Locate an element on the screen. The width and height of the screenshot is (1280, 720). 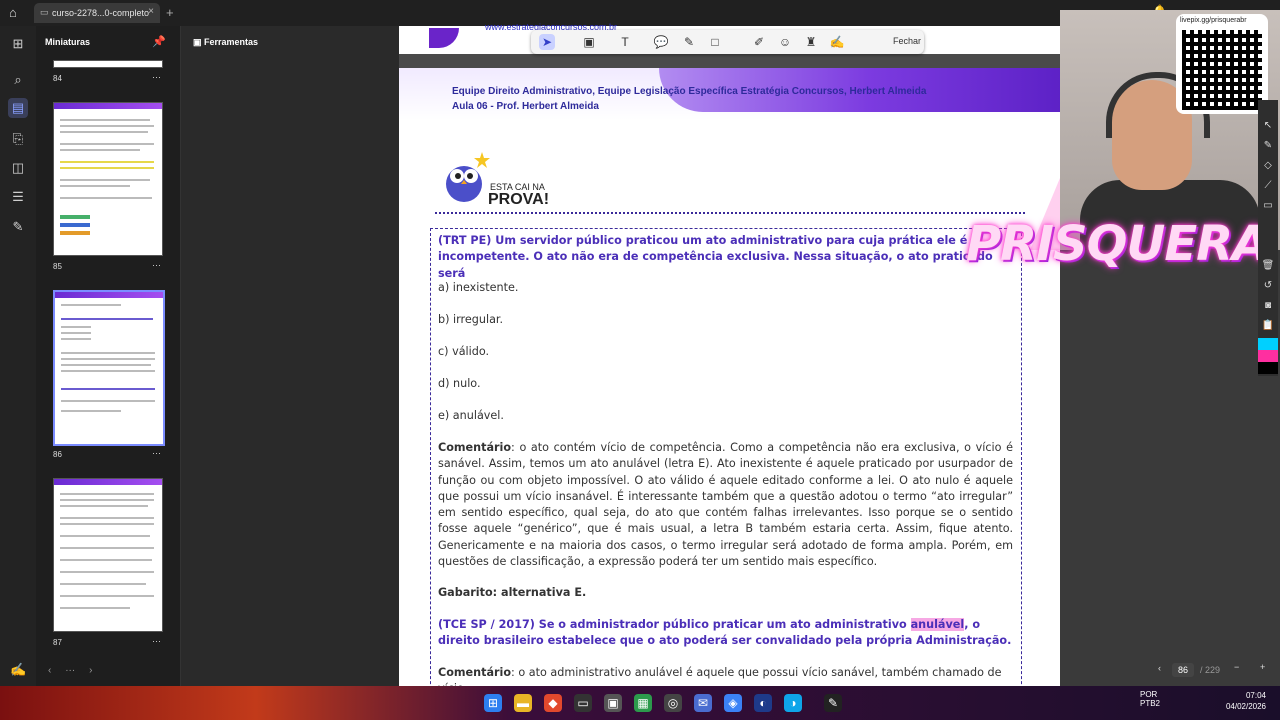
undo-icon: ↺ is located at coordinates (1268, 287).